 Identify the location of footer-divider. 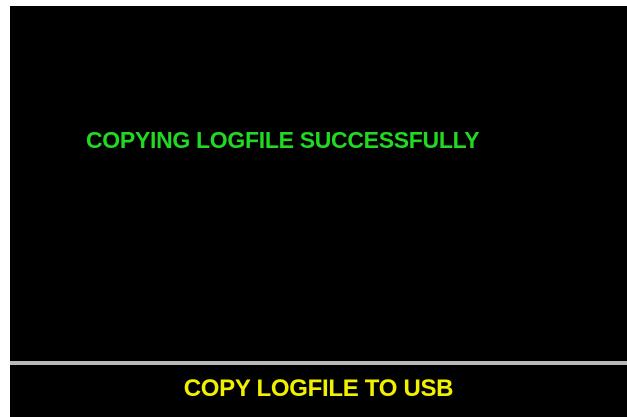
(318, 363).